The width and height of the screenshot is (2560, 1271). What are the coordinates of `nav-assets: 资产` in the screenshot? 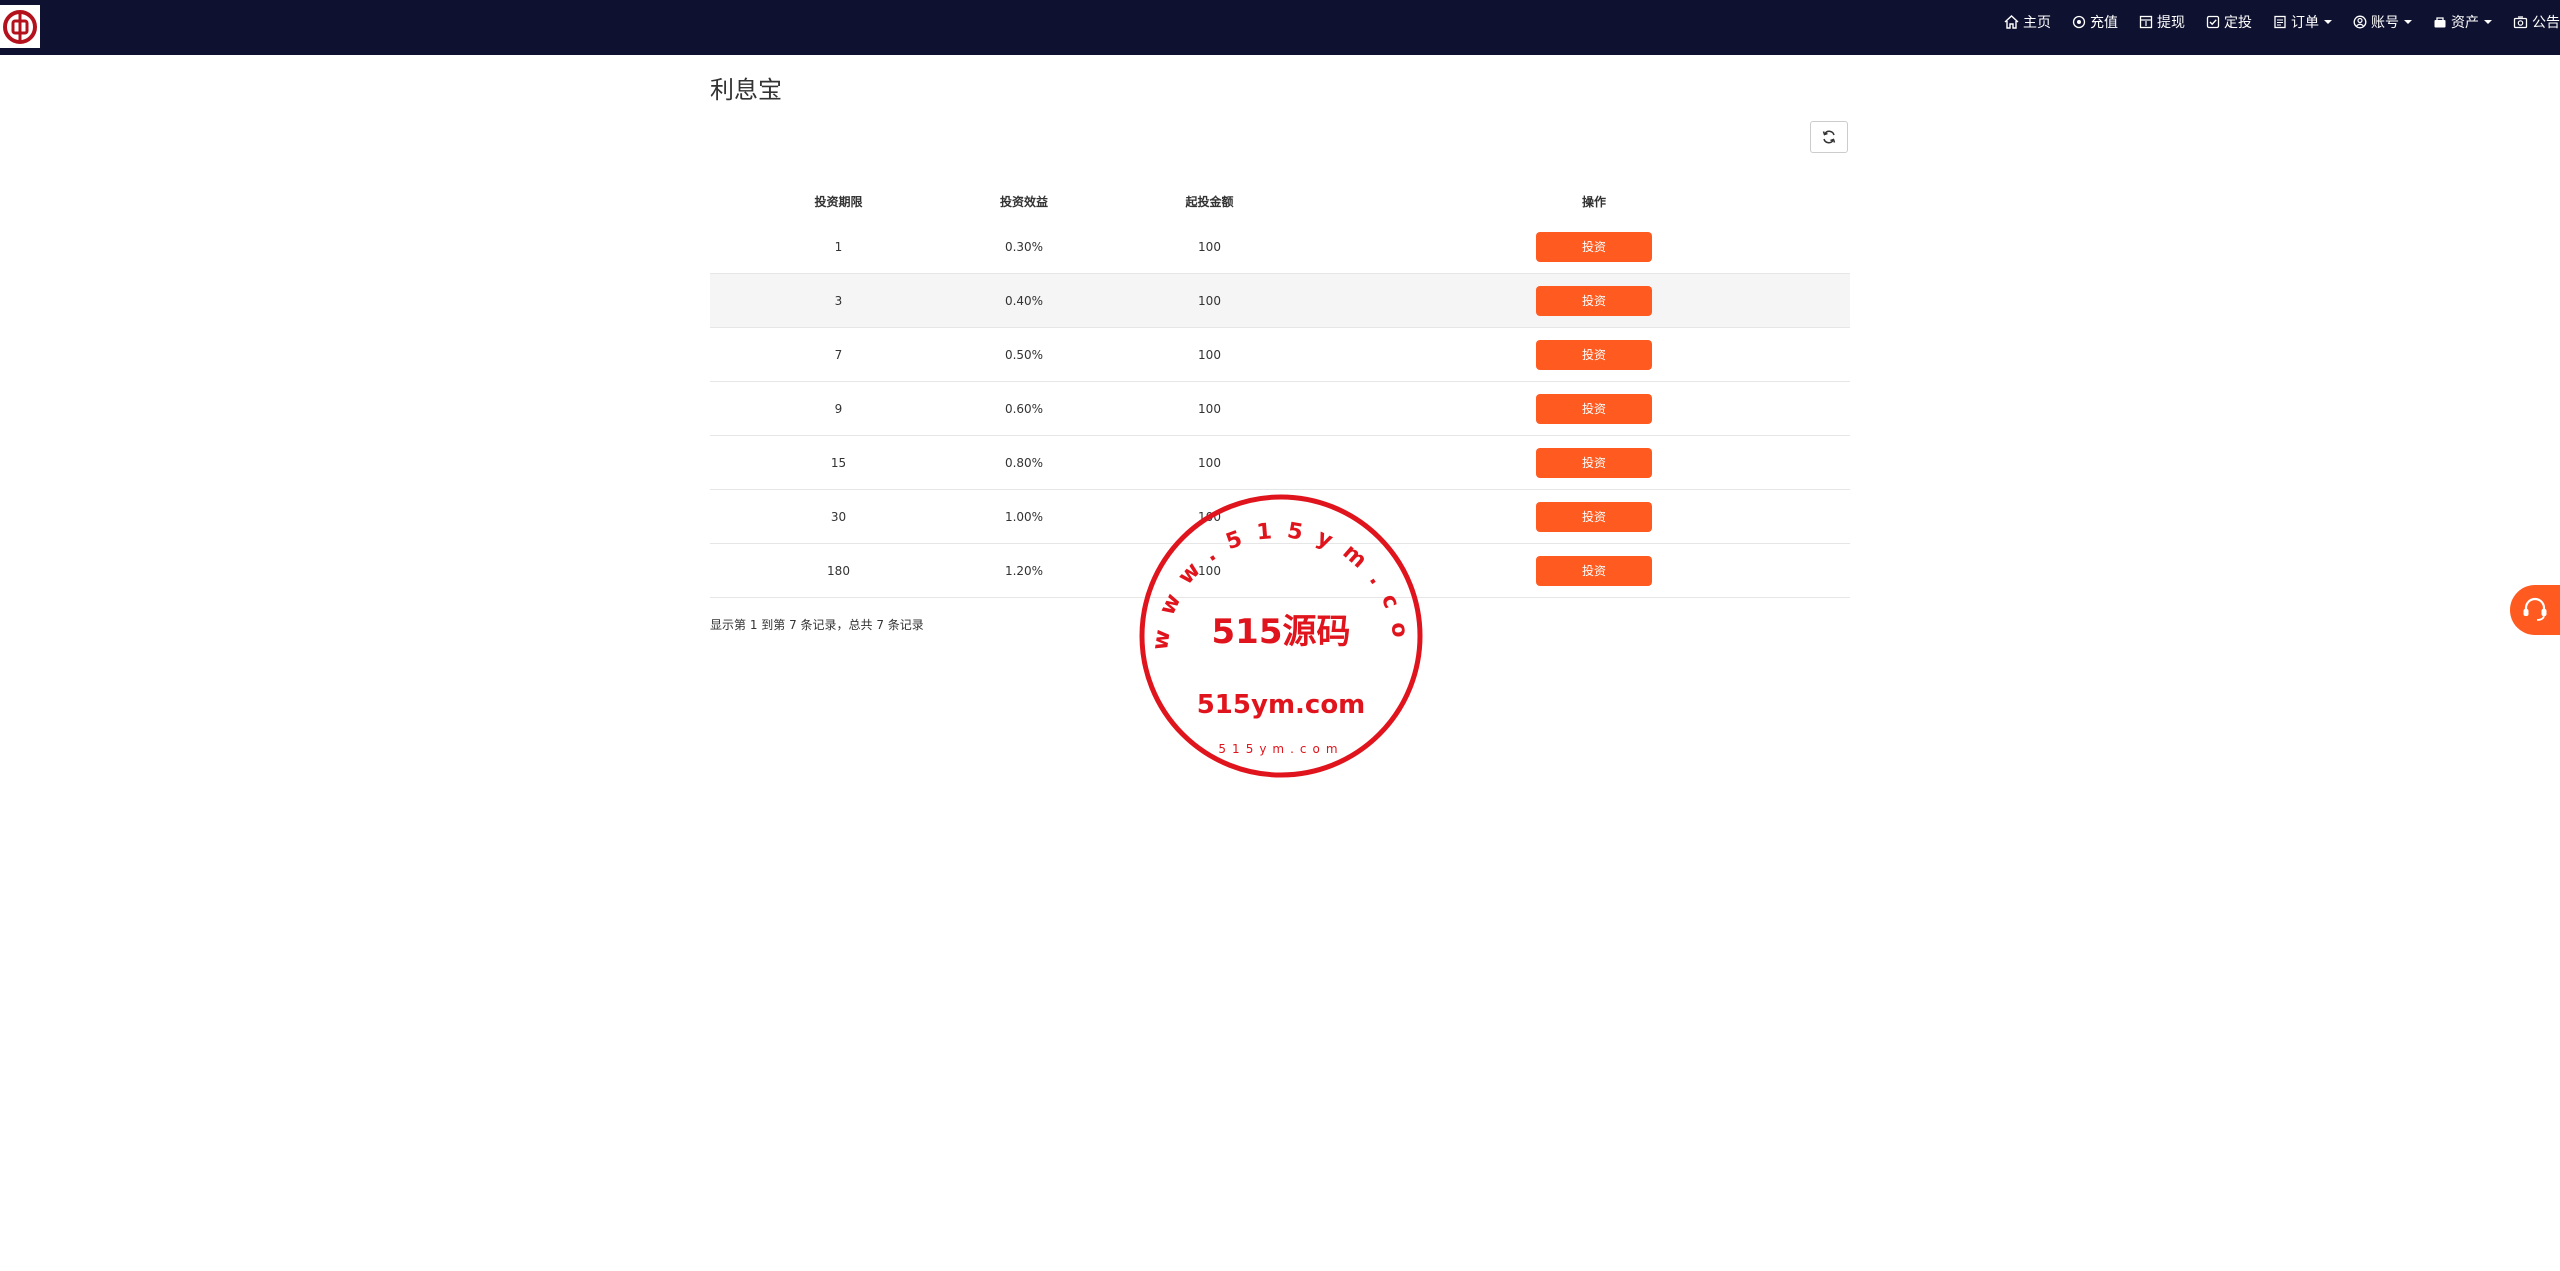 It's located at (2462, 22).